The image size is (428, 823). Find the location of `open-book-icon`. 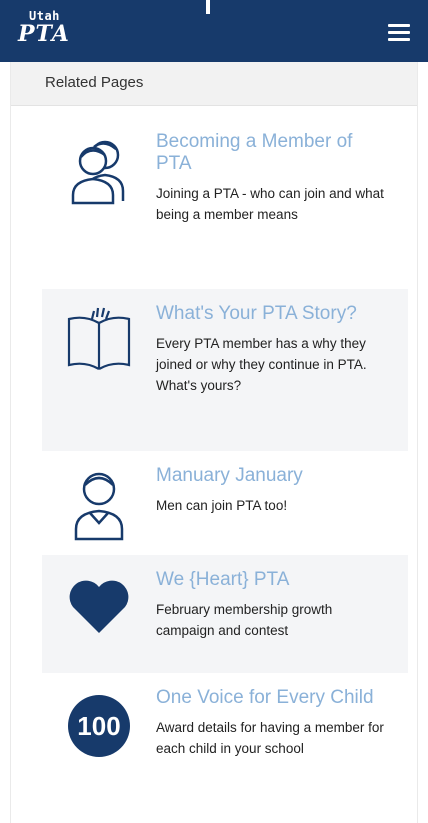

open-book-icon is located at coordinates (99, 371).